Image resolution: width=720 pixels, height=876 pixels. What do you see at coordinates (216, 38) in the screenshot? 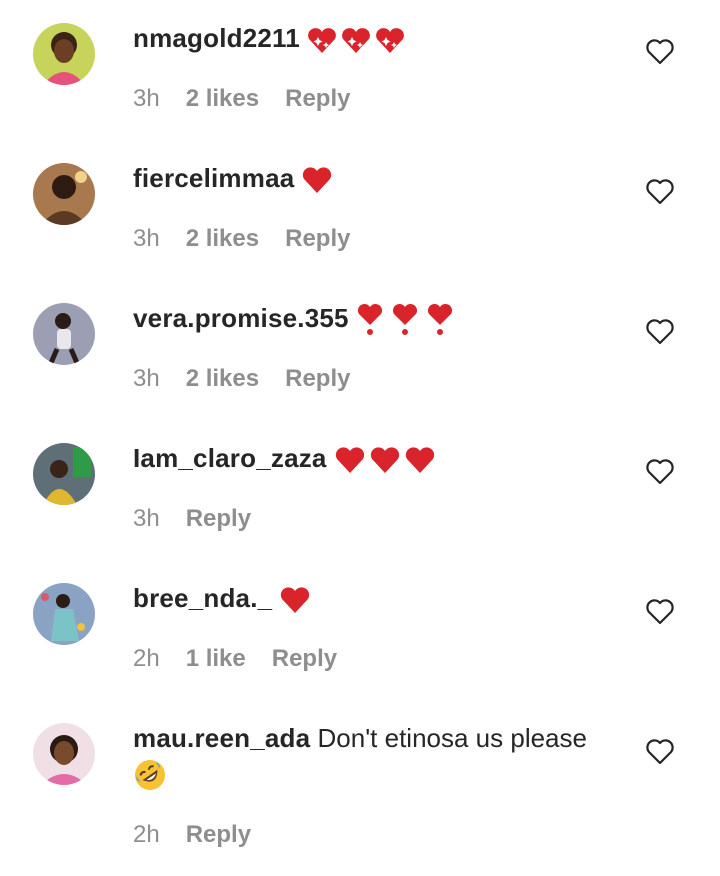
I see `comment-username: nmagold2211` at bounding box center [216, 38].